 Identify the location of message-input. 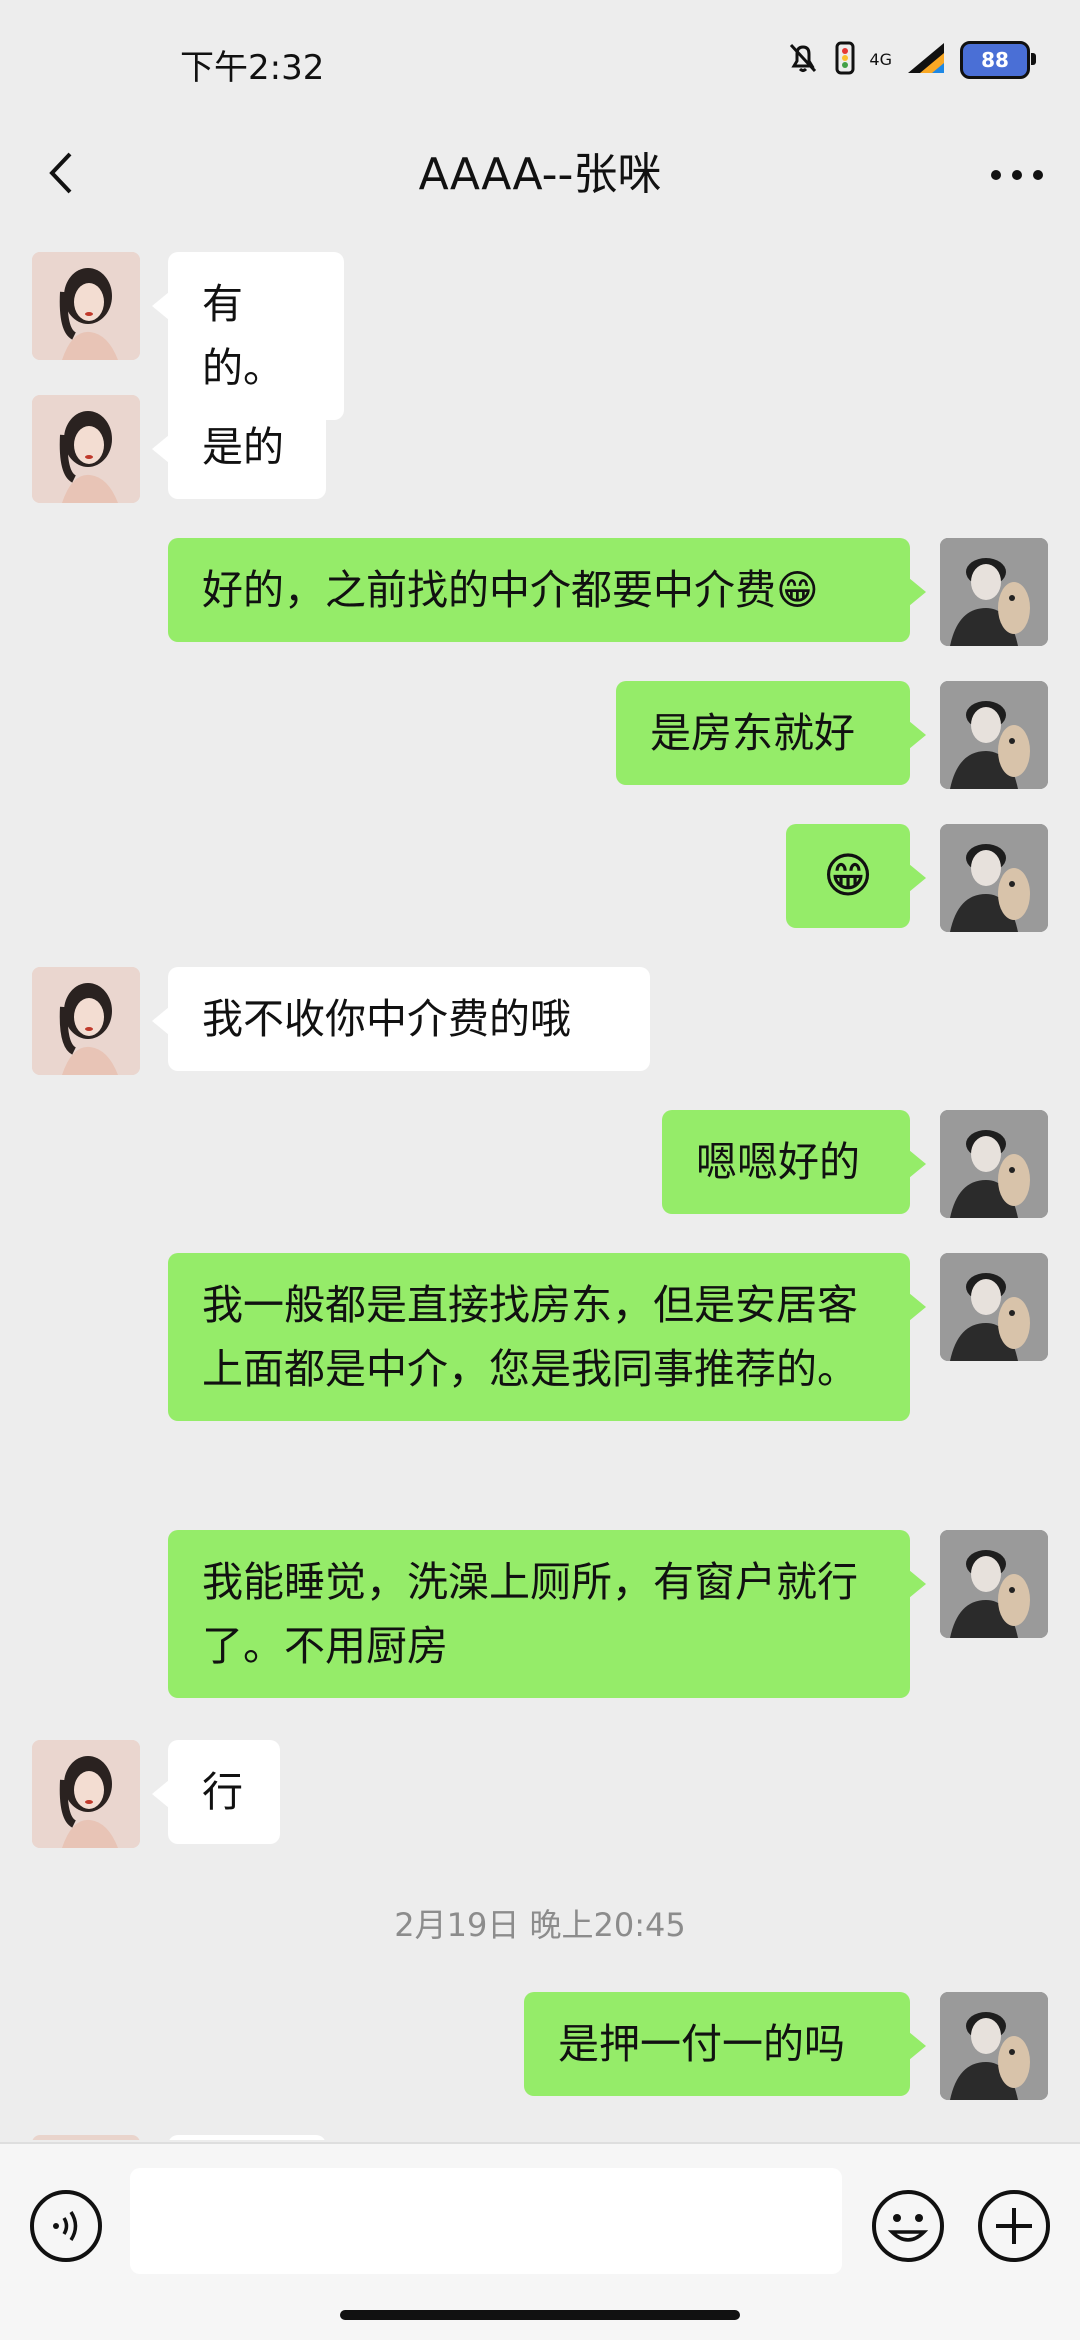
(486, 2221).